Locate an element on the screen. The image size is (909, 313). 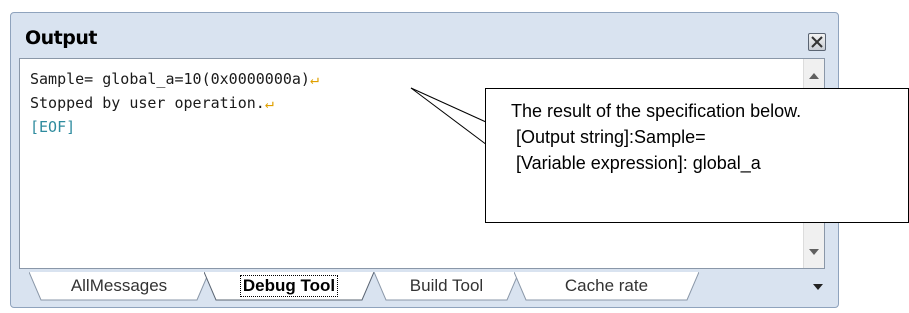
callout-text-line: [Output string]:Sample= is located at coordinates (611, 137).